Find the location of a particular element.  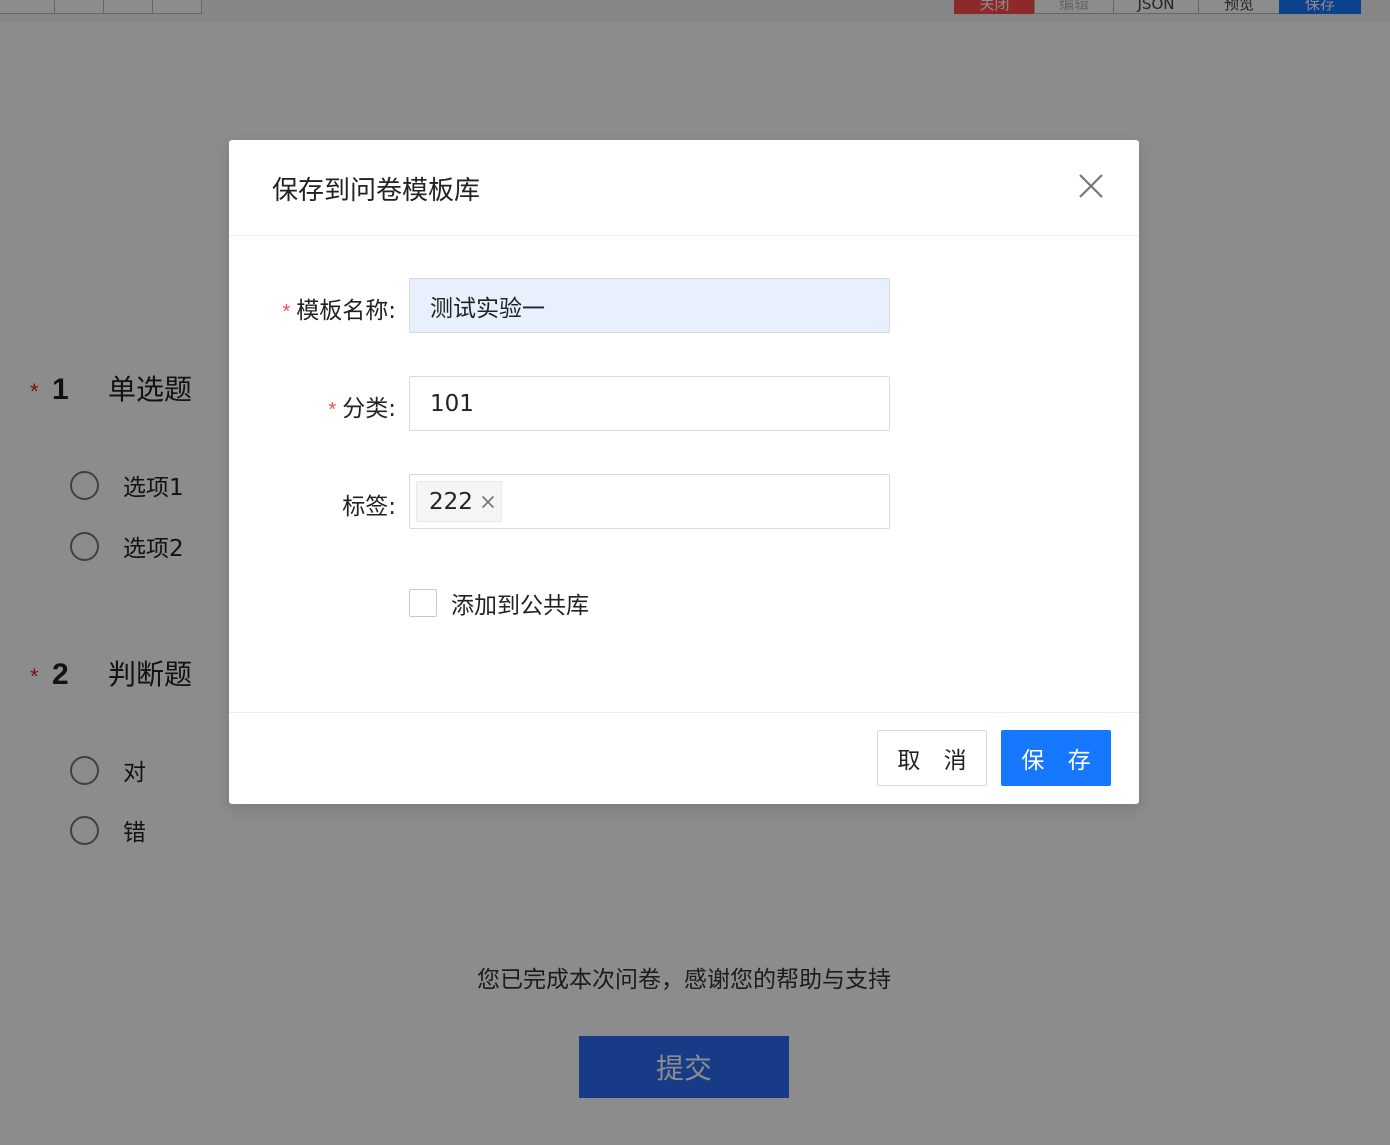

category-label: * 分类: is located at coordinates (362, 406).